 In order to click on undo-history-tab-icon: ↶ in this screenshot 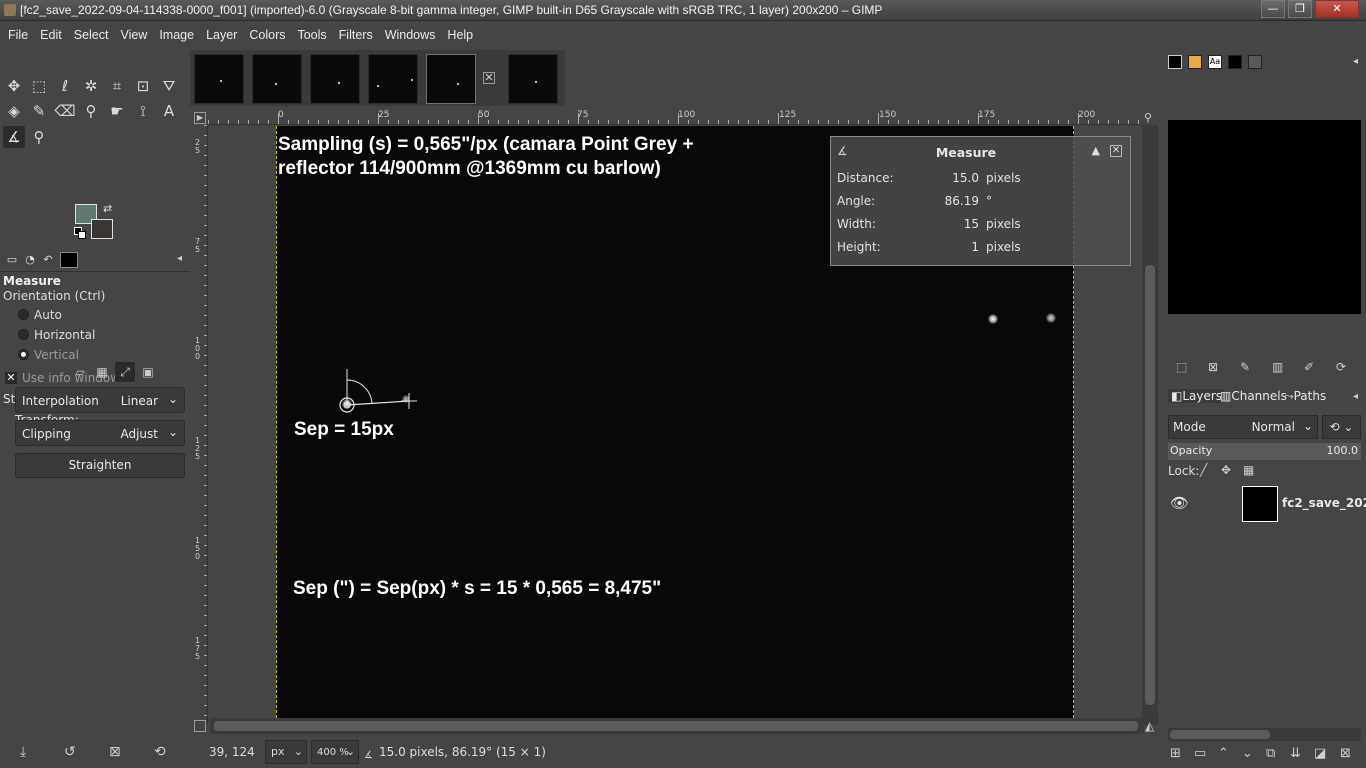, I will do `click(48, 260)`.